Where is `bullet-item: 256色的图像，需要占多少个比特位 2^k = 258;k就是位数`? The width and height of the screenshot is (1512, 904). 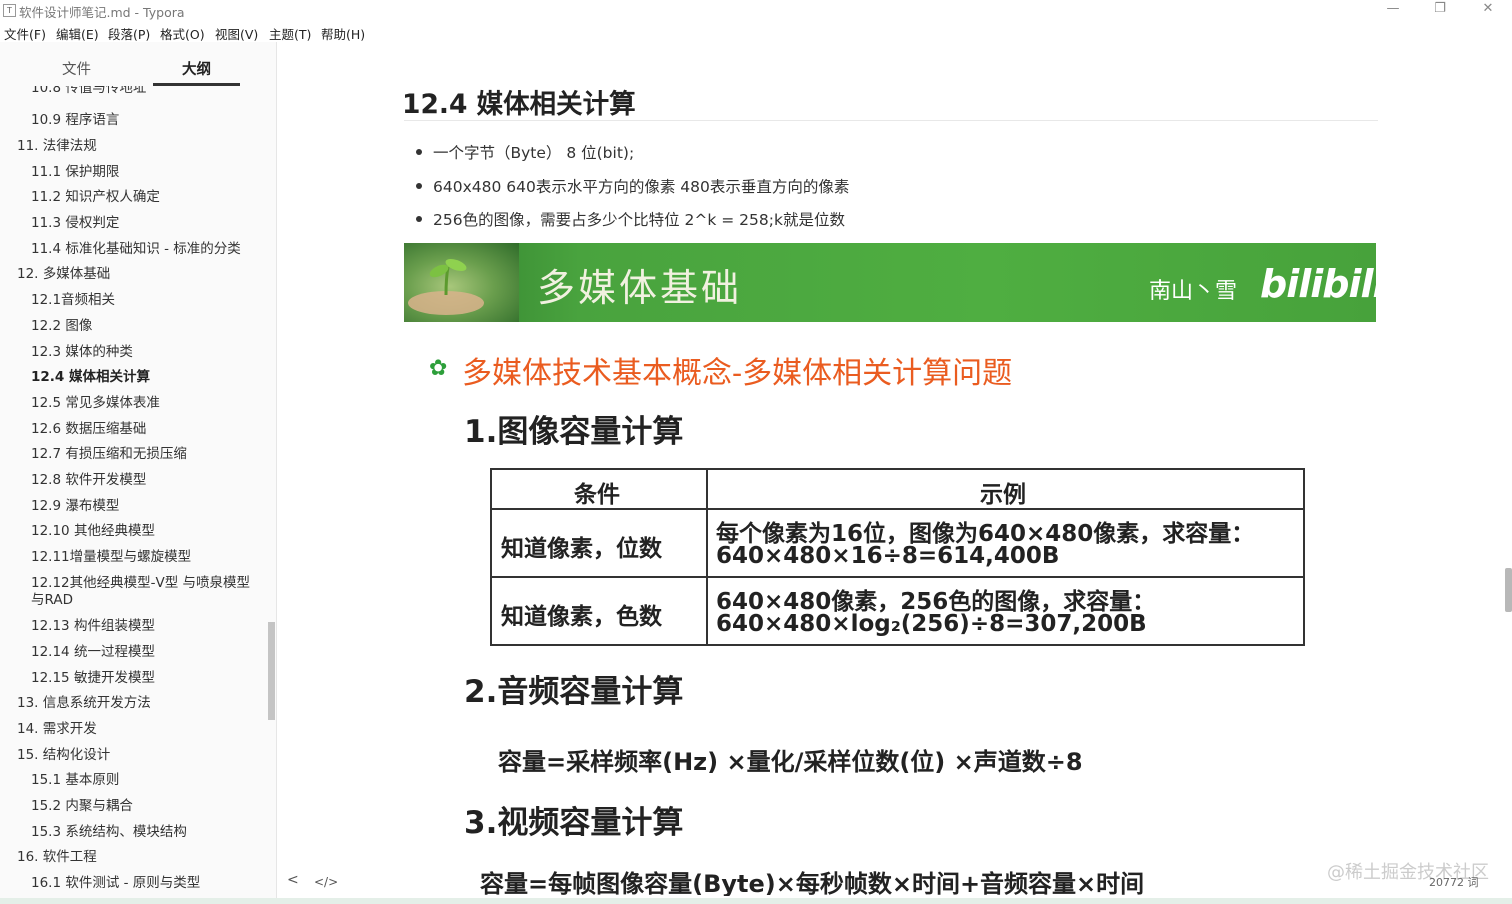 bullet-item: 256色的图像，需要占多少个比特位 2^k = 258;k就是位数 is located at coordinates (630, 219).